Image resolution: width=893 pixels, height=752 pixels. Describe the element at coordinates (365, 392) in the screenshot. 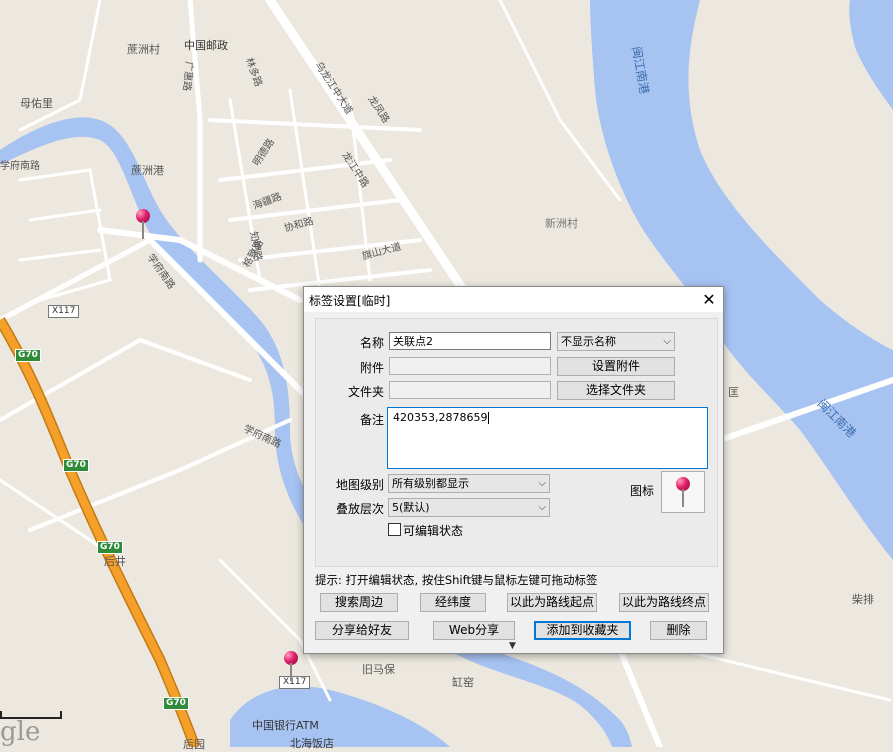

I see `folder-label: 文件夹` at that location.